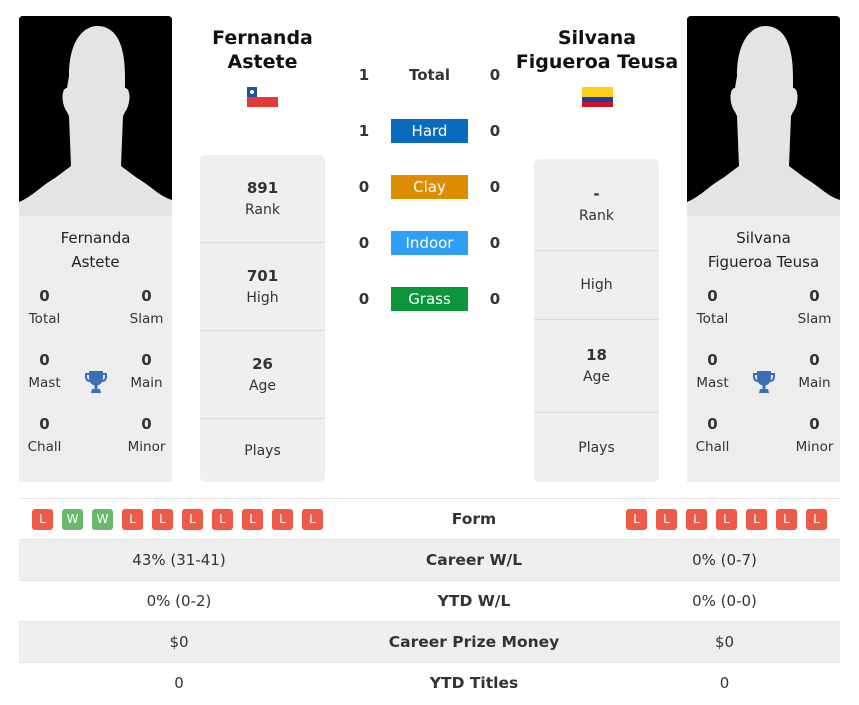 This screenshot has height=705, width=859. I want to click on career-wl-row: 43% (31-41) Career W/L 0% (0-7), so click(429, 559).